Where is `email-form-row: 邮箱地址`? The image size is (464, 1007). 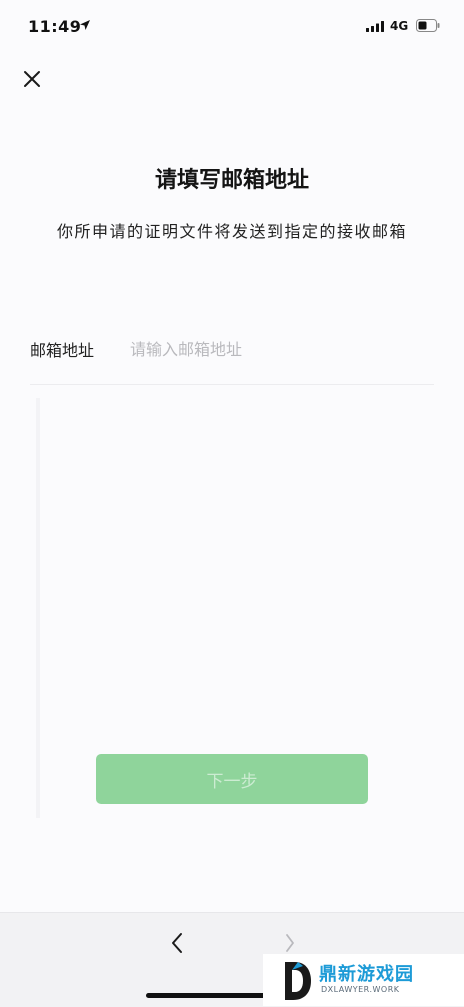 email-form-row: 邮箱地址 is located at coordinates (232, 357).